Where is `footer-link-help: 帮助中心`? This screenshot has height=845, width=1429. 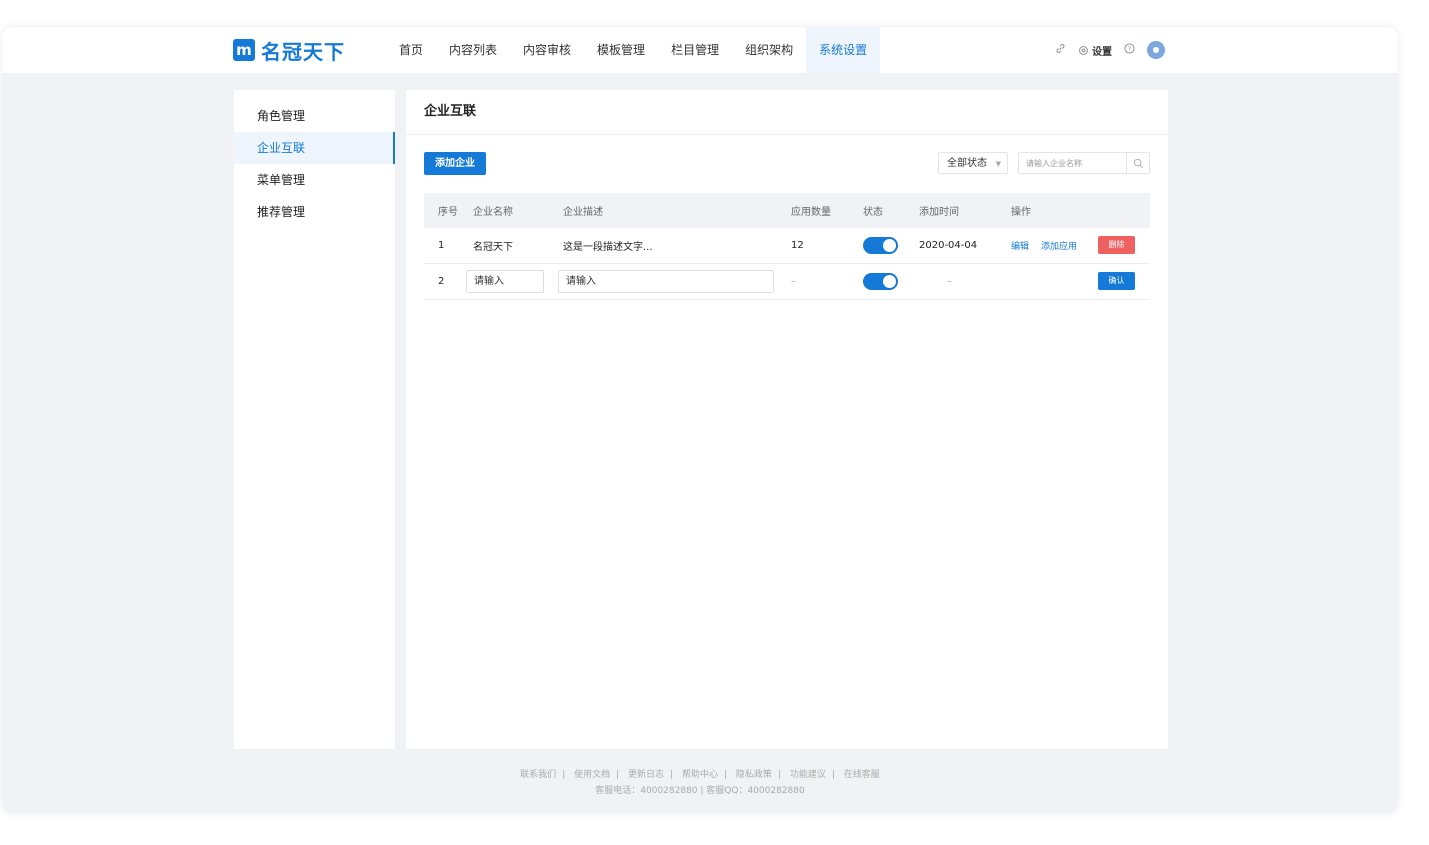
footer-link-help: 帮助中心 is located at coordinates (700, 775).